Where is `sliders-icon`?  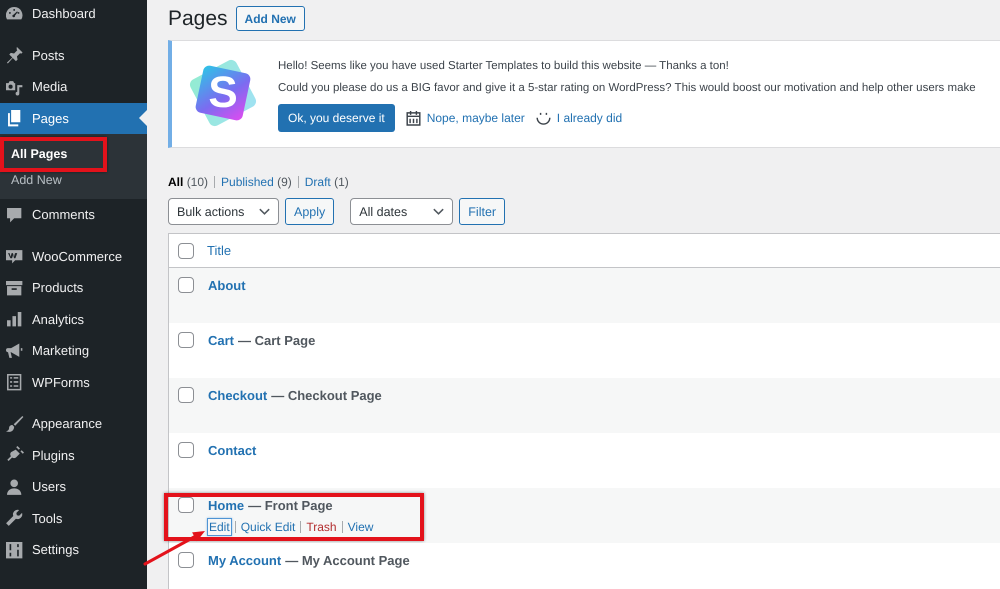 sliders-icon is located at coordinates (15, 549).